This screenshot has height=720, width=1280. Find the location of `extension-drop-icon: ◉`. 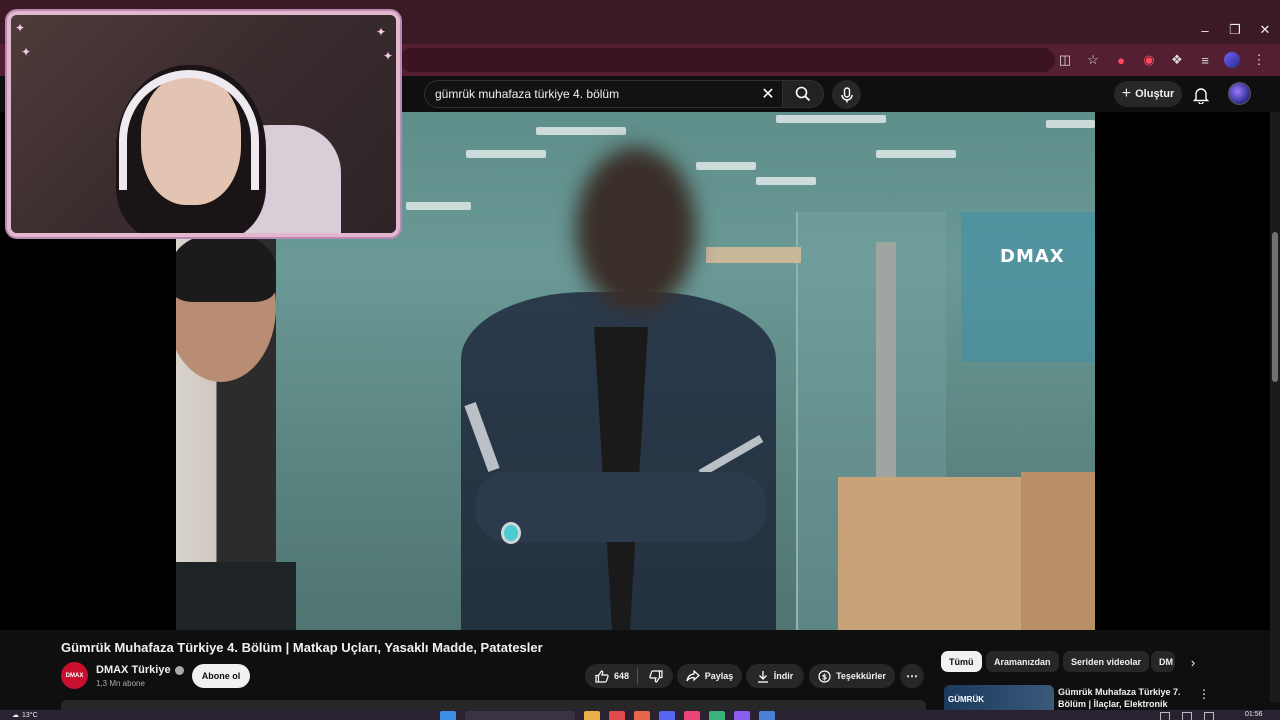

extension-drop-icon: ◉ is located at coordinates (1149, 60).